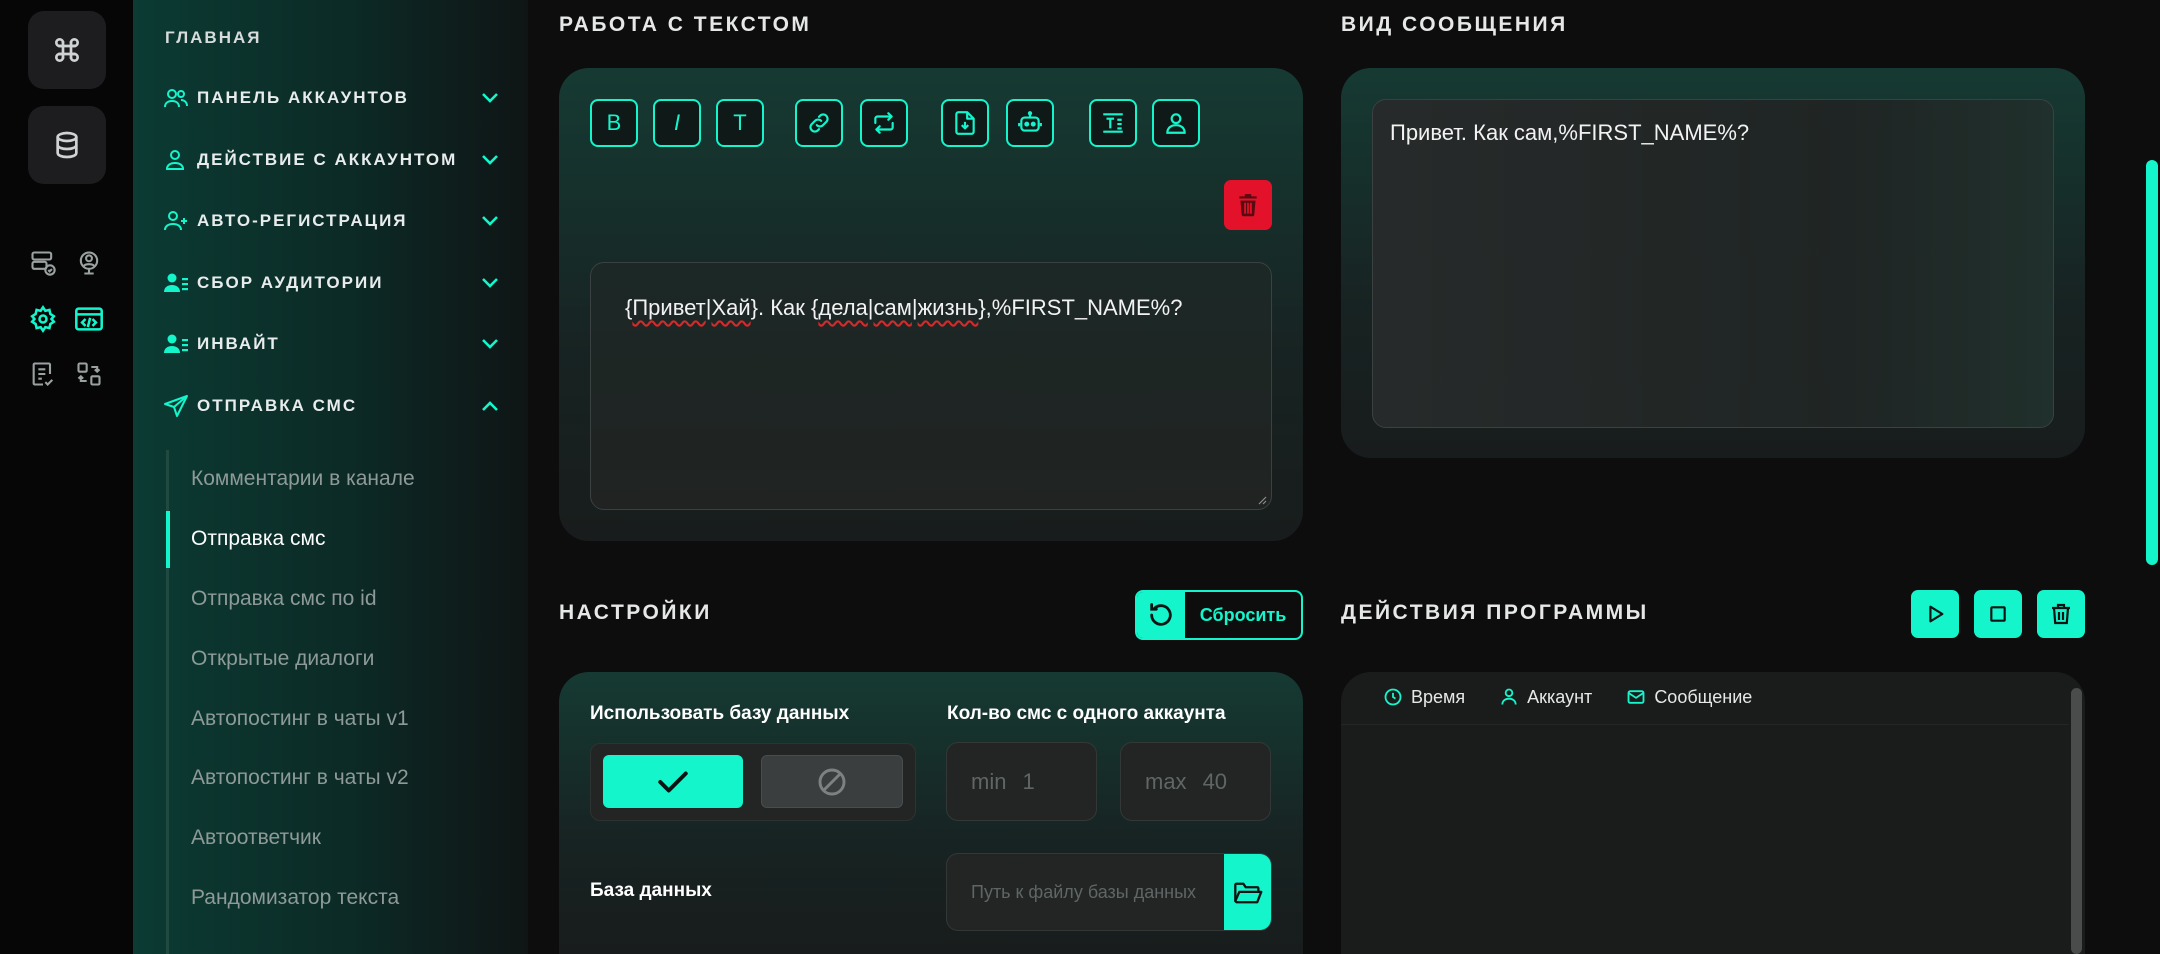  I want to click on users-icon, so click(177, 98).